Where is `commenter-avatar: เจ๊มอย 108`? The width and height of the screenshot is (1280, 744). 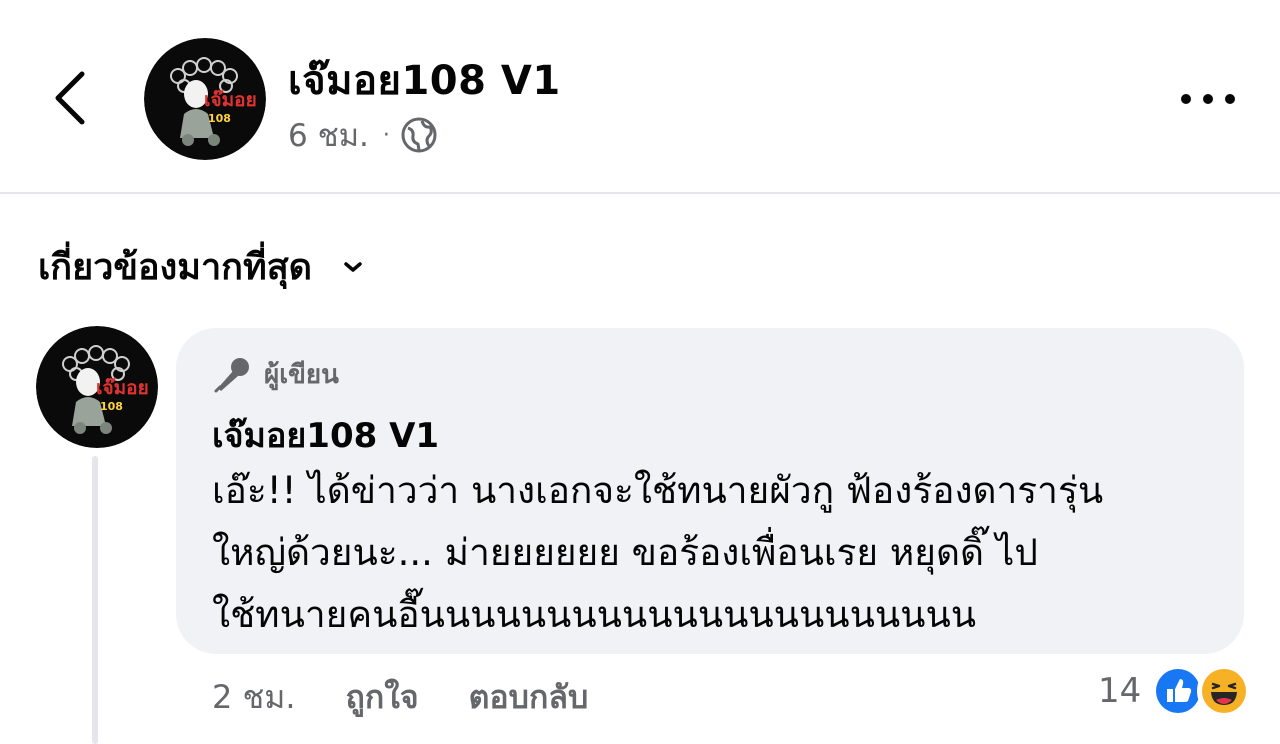 commenter-avatar: เจ๊มอย 108 is located at coordinates (97, 387).